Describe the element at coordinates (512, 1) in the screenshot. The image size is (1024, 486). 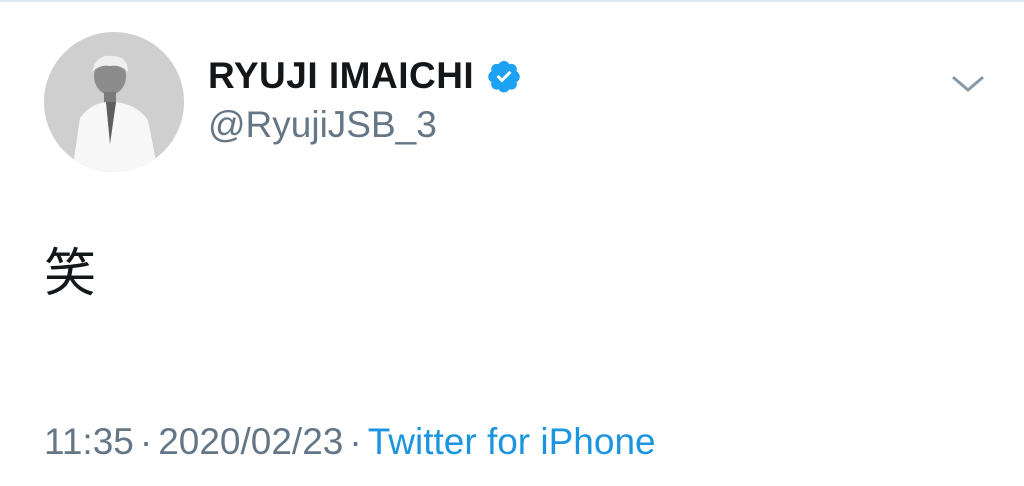
I see `top-divider` at that location.